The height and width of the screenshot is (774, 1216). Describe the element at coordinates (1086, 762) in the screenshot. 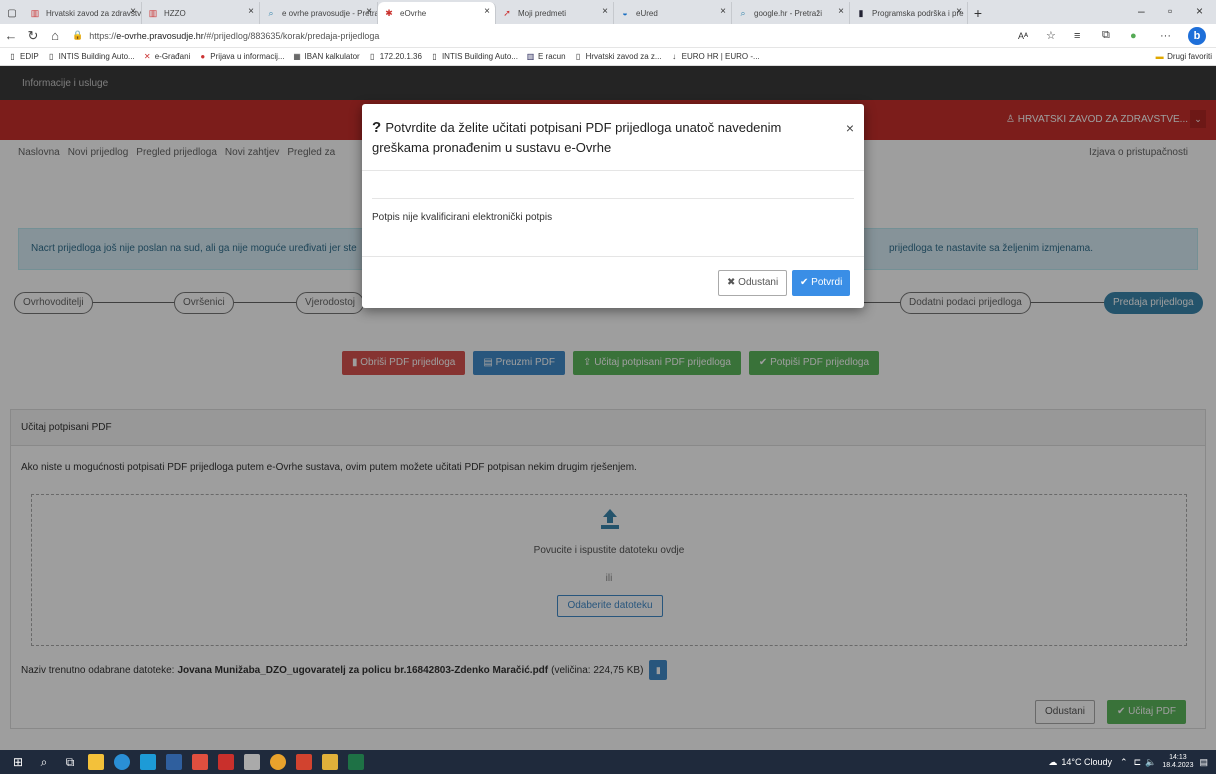

I see `weather-text: 14°C Cloudy` at that location.